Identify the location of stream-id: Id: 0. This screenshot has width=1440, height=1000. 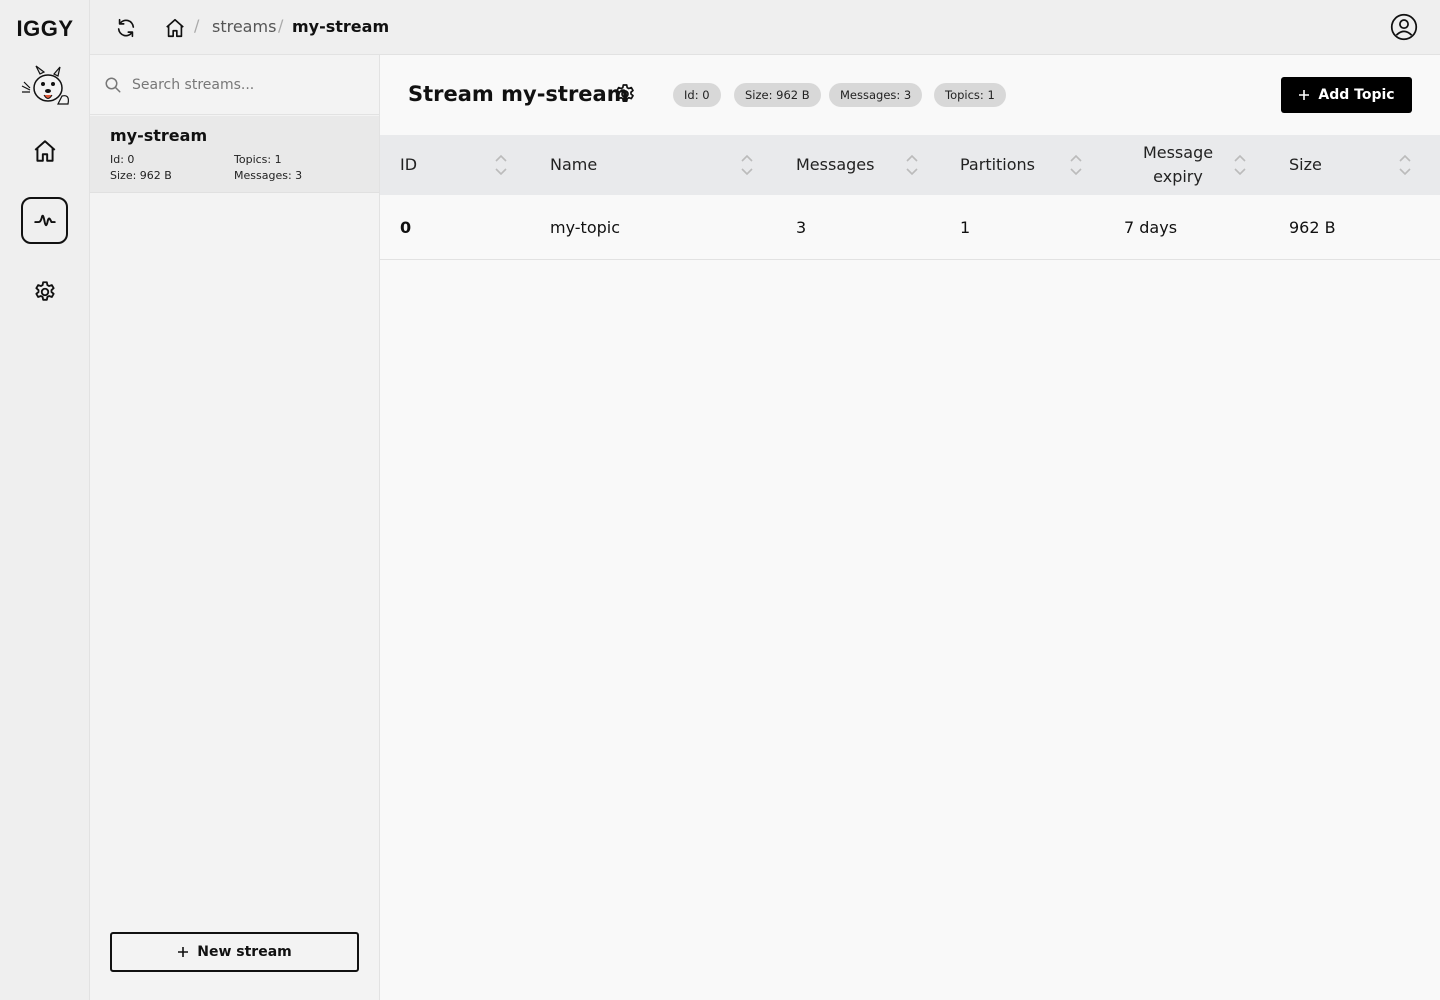
(122, 159).